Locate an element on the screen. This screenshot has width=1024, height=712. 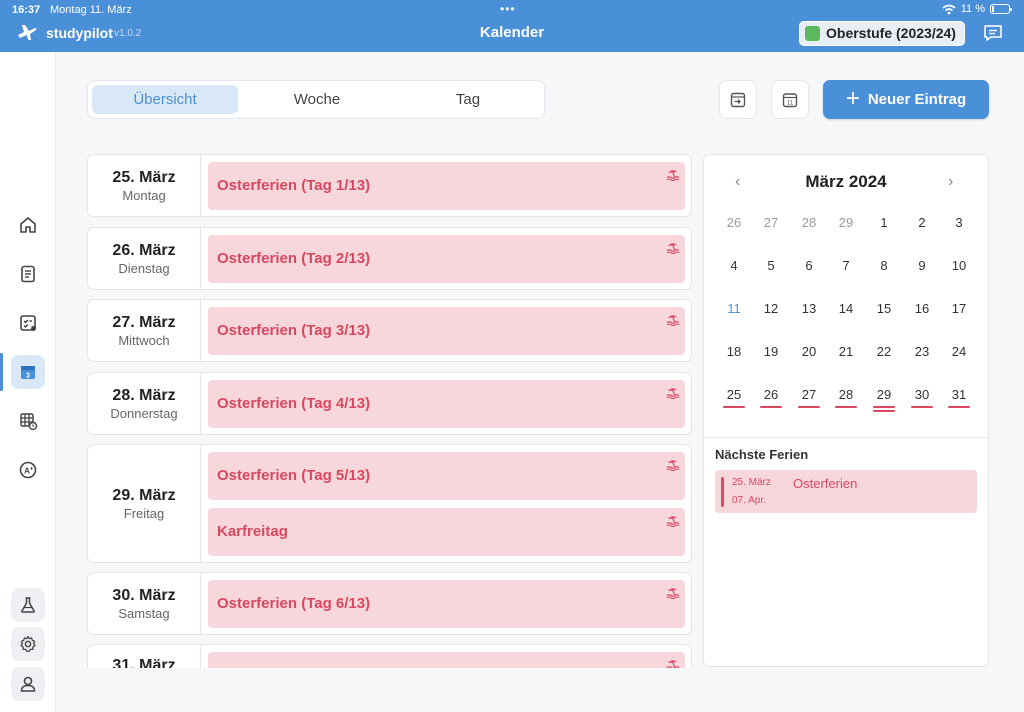
sidebar-item-settings is located at coordinates (28, 644).